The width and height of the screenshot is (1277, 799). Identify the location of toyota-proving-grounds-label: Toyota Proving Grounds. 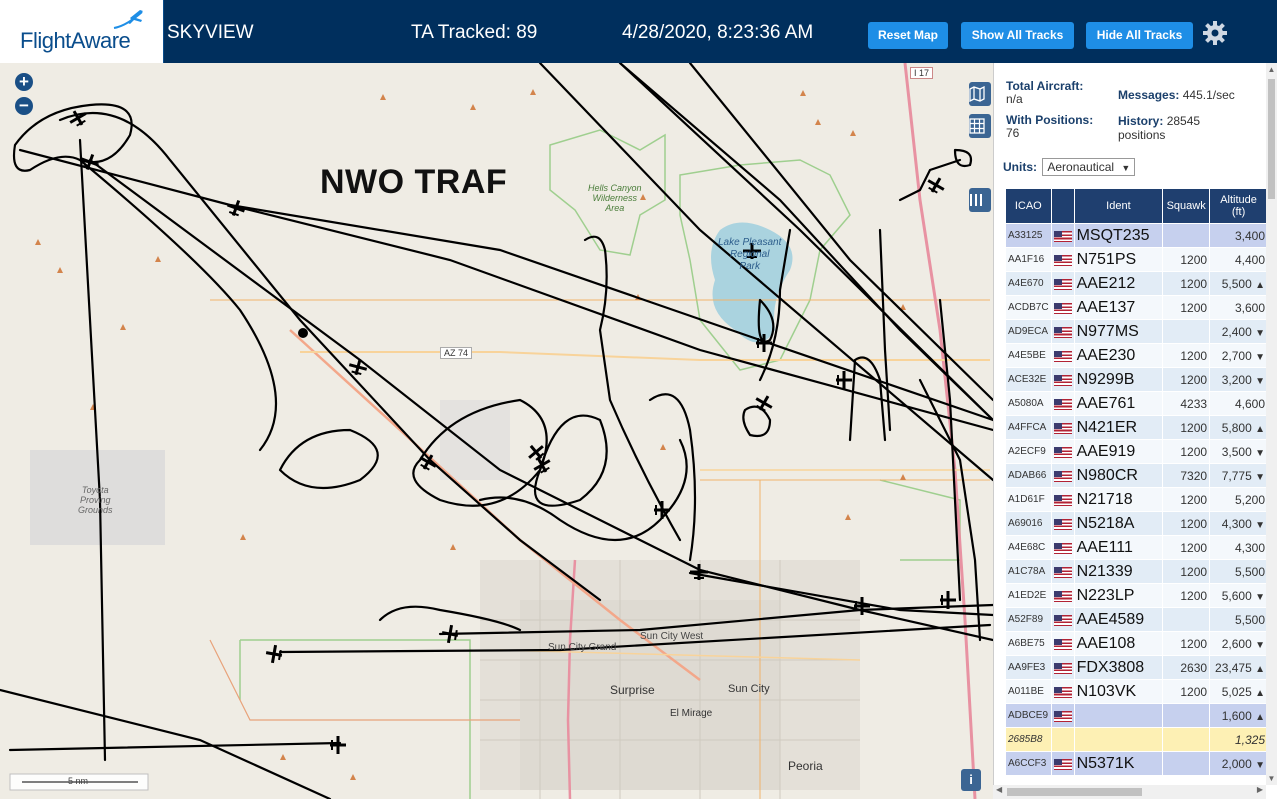
(95, 500).